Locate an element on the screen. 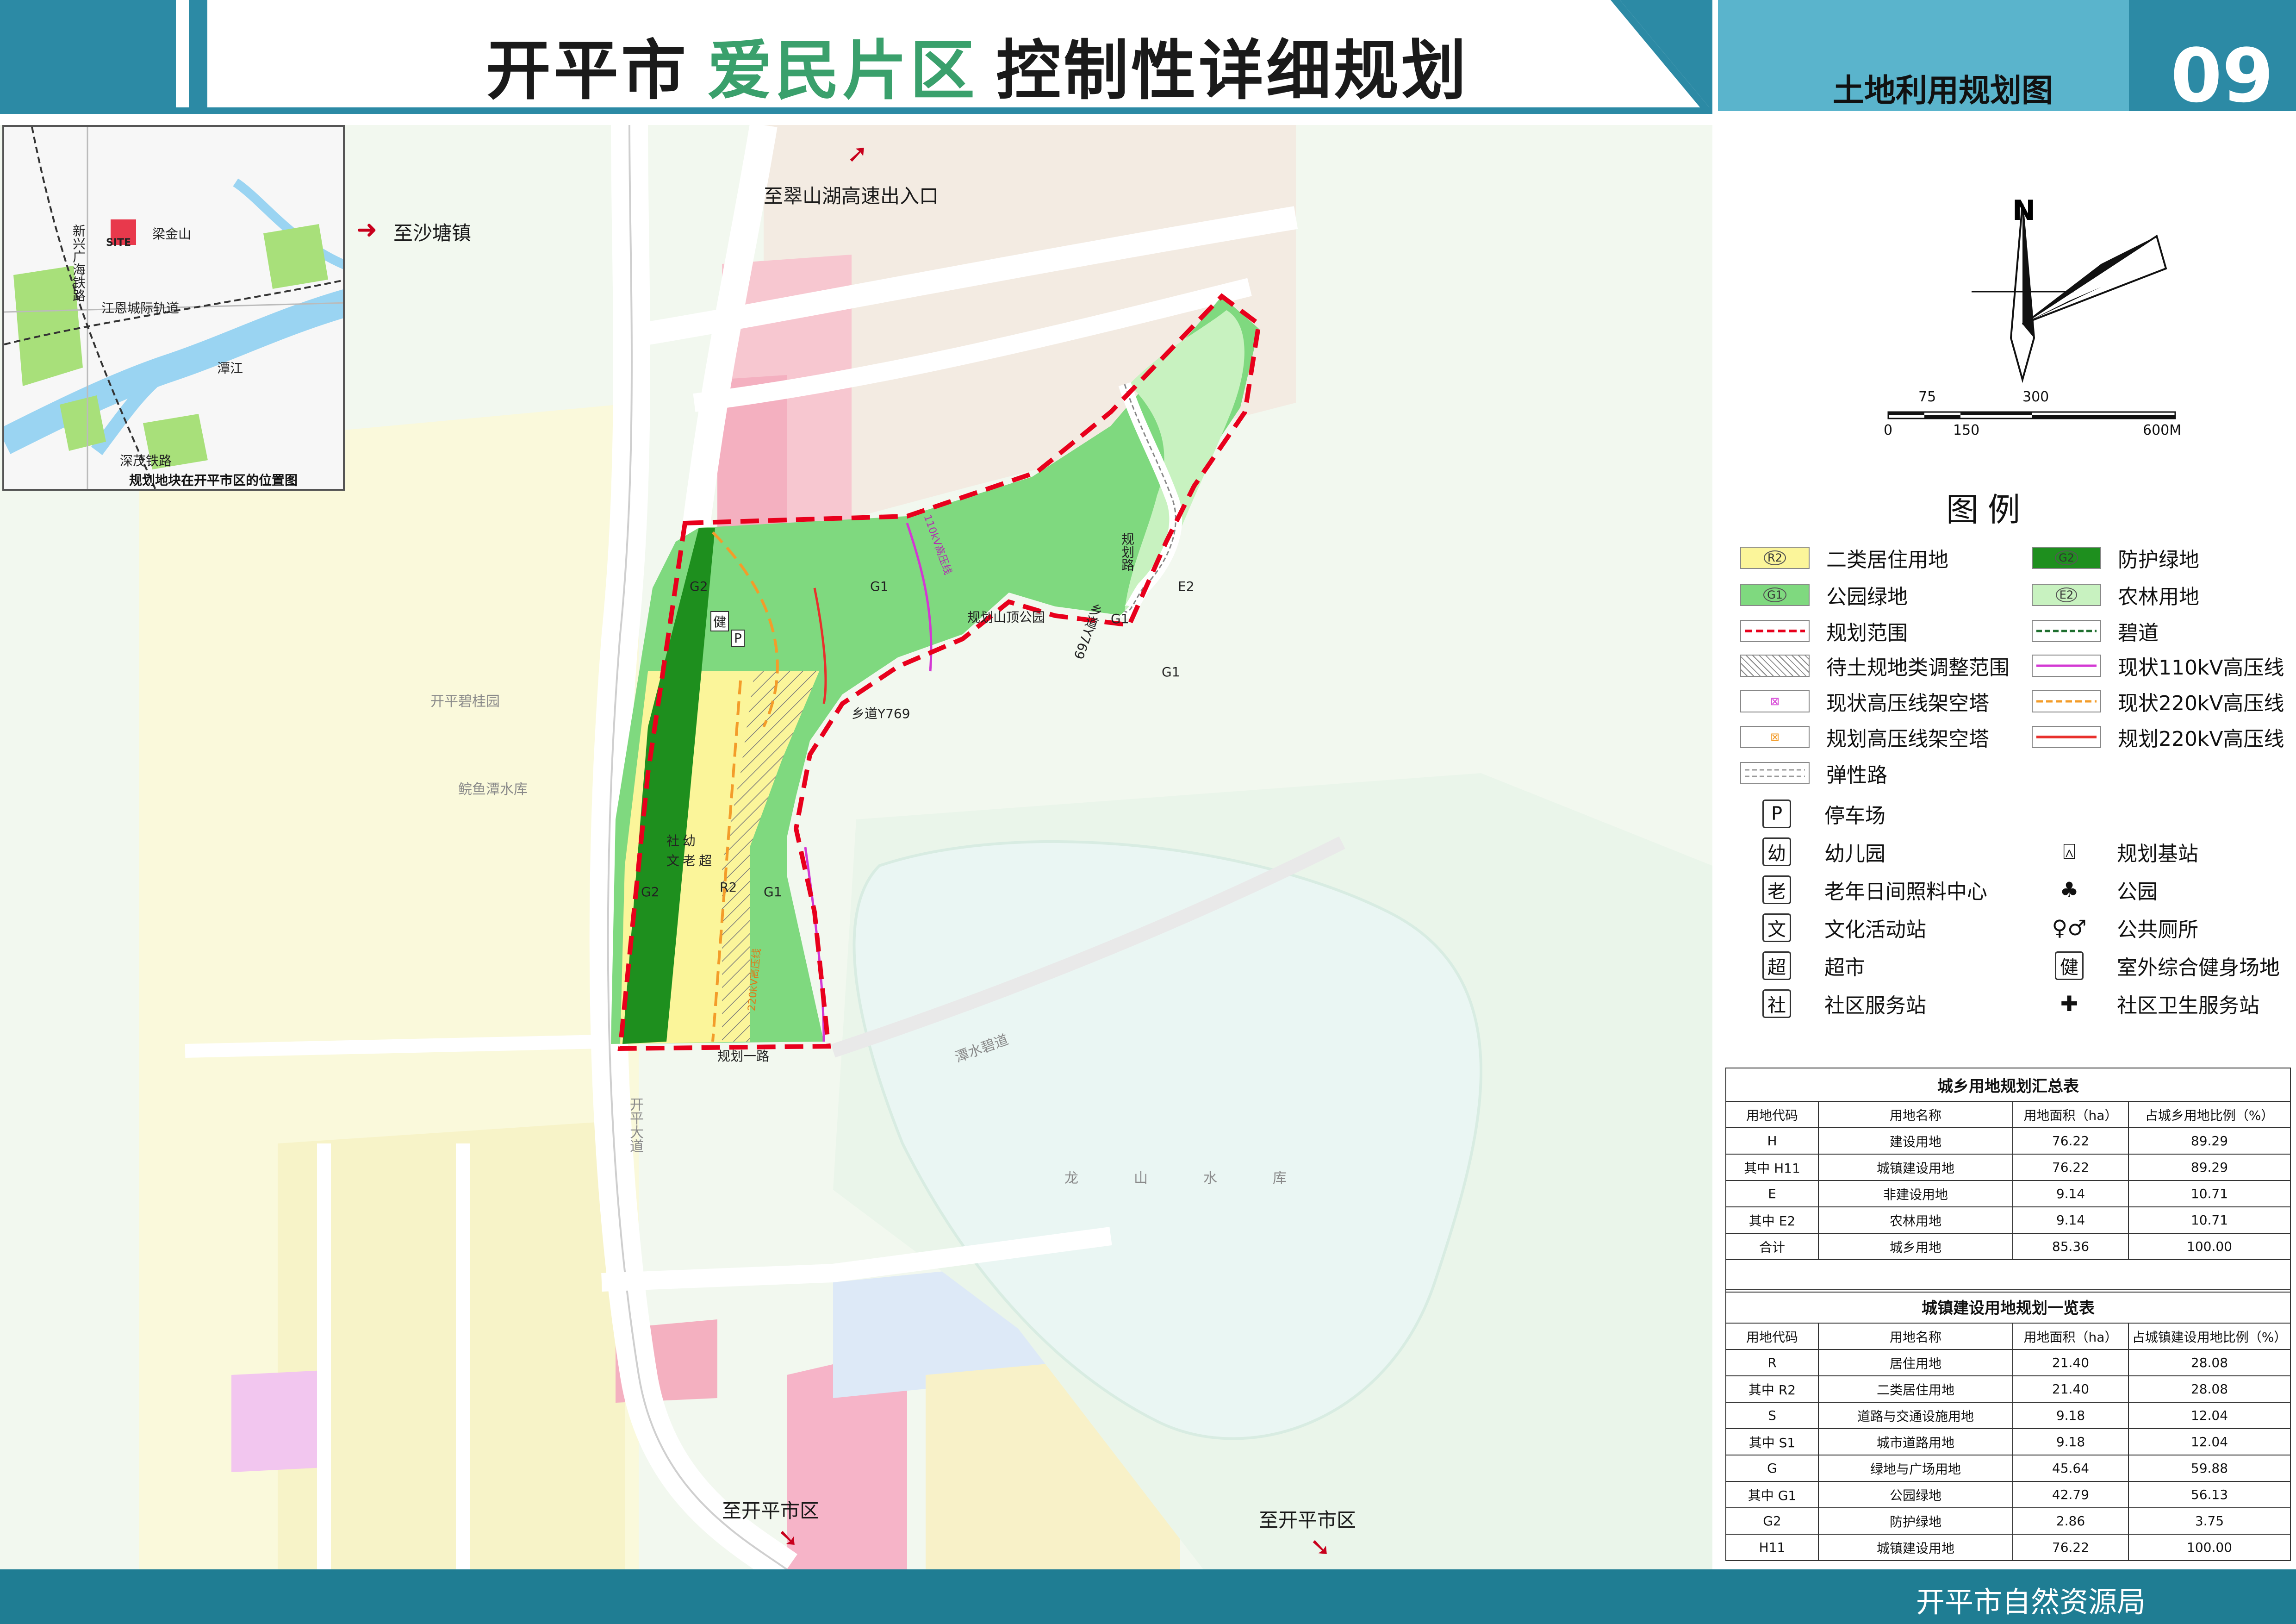 The width and height of the screenshot is (2296, 1624). table-row: G 绿地与广场用地 45.64 59.88 is located at coordinates (2008, 1468).